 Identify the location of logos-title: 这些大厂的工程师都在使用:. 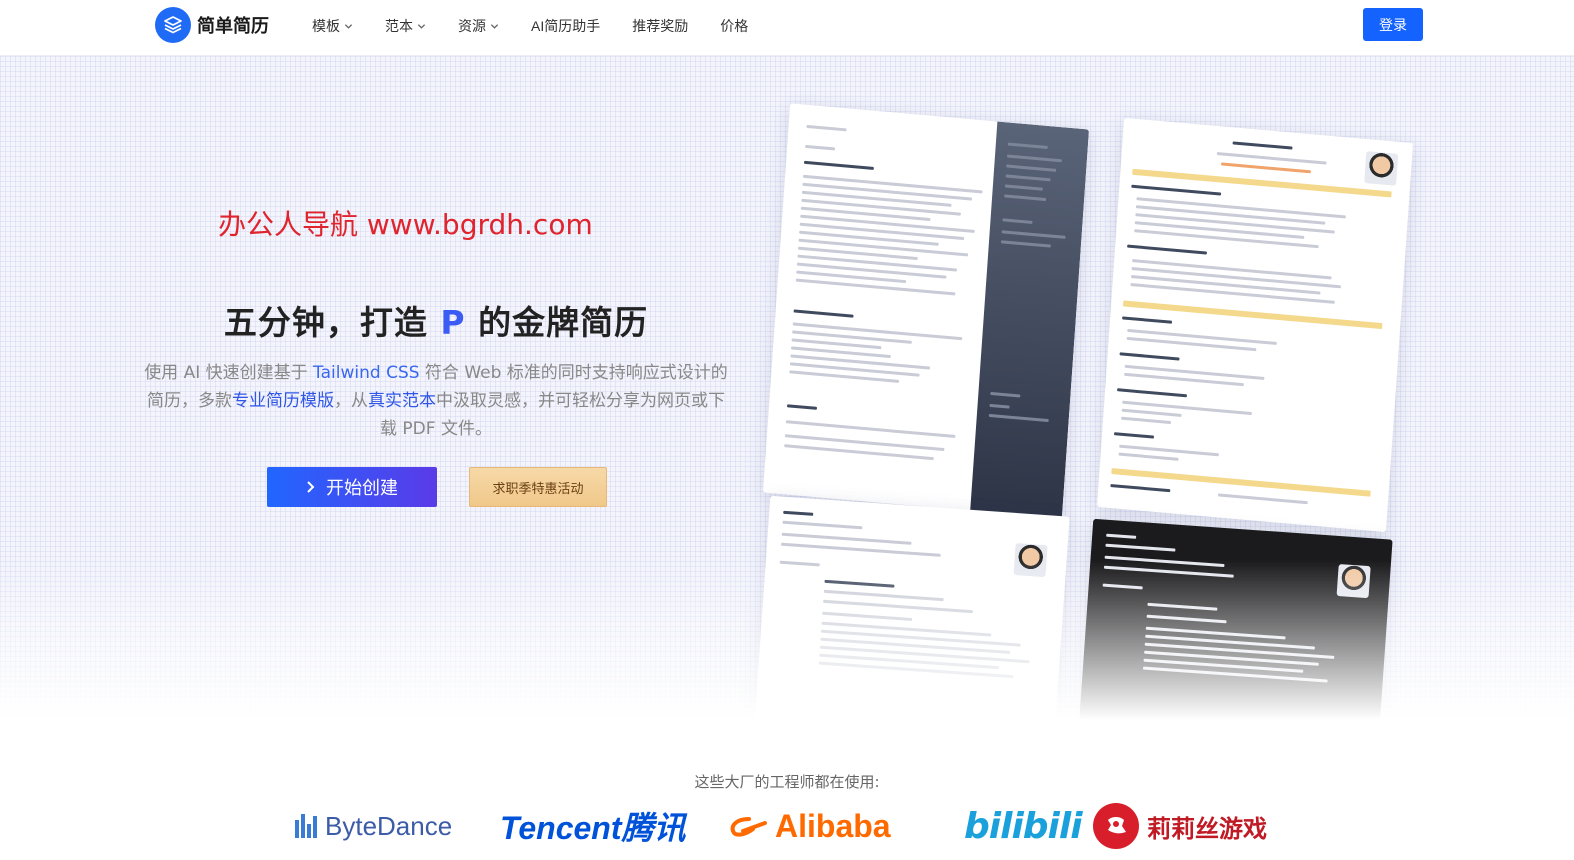
(787, 782).